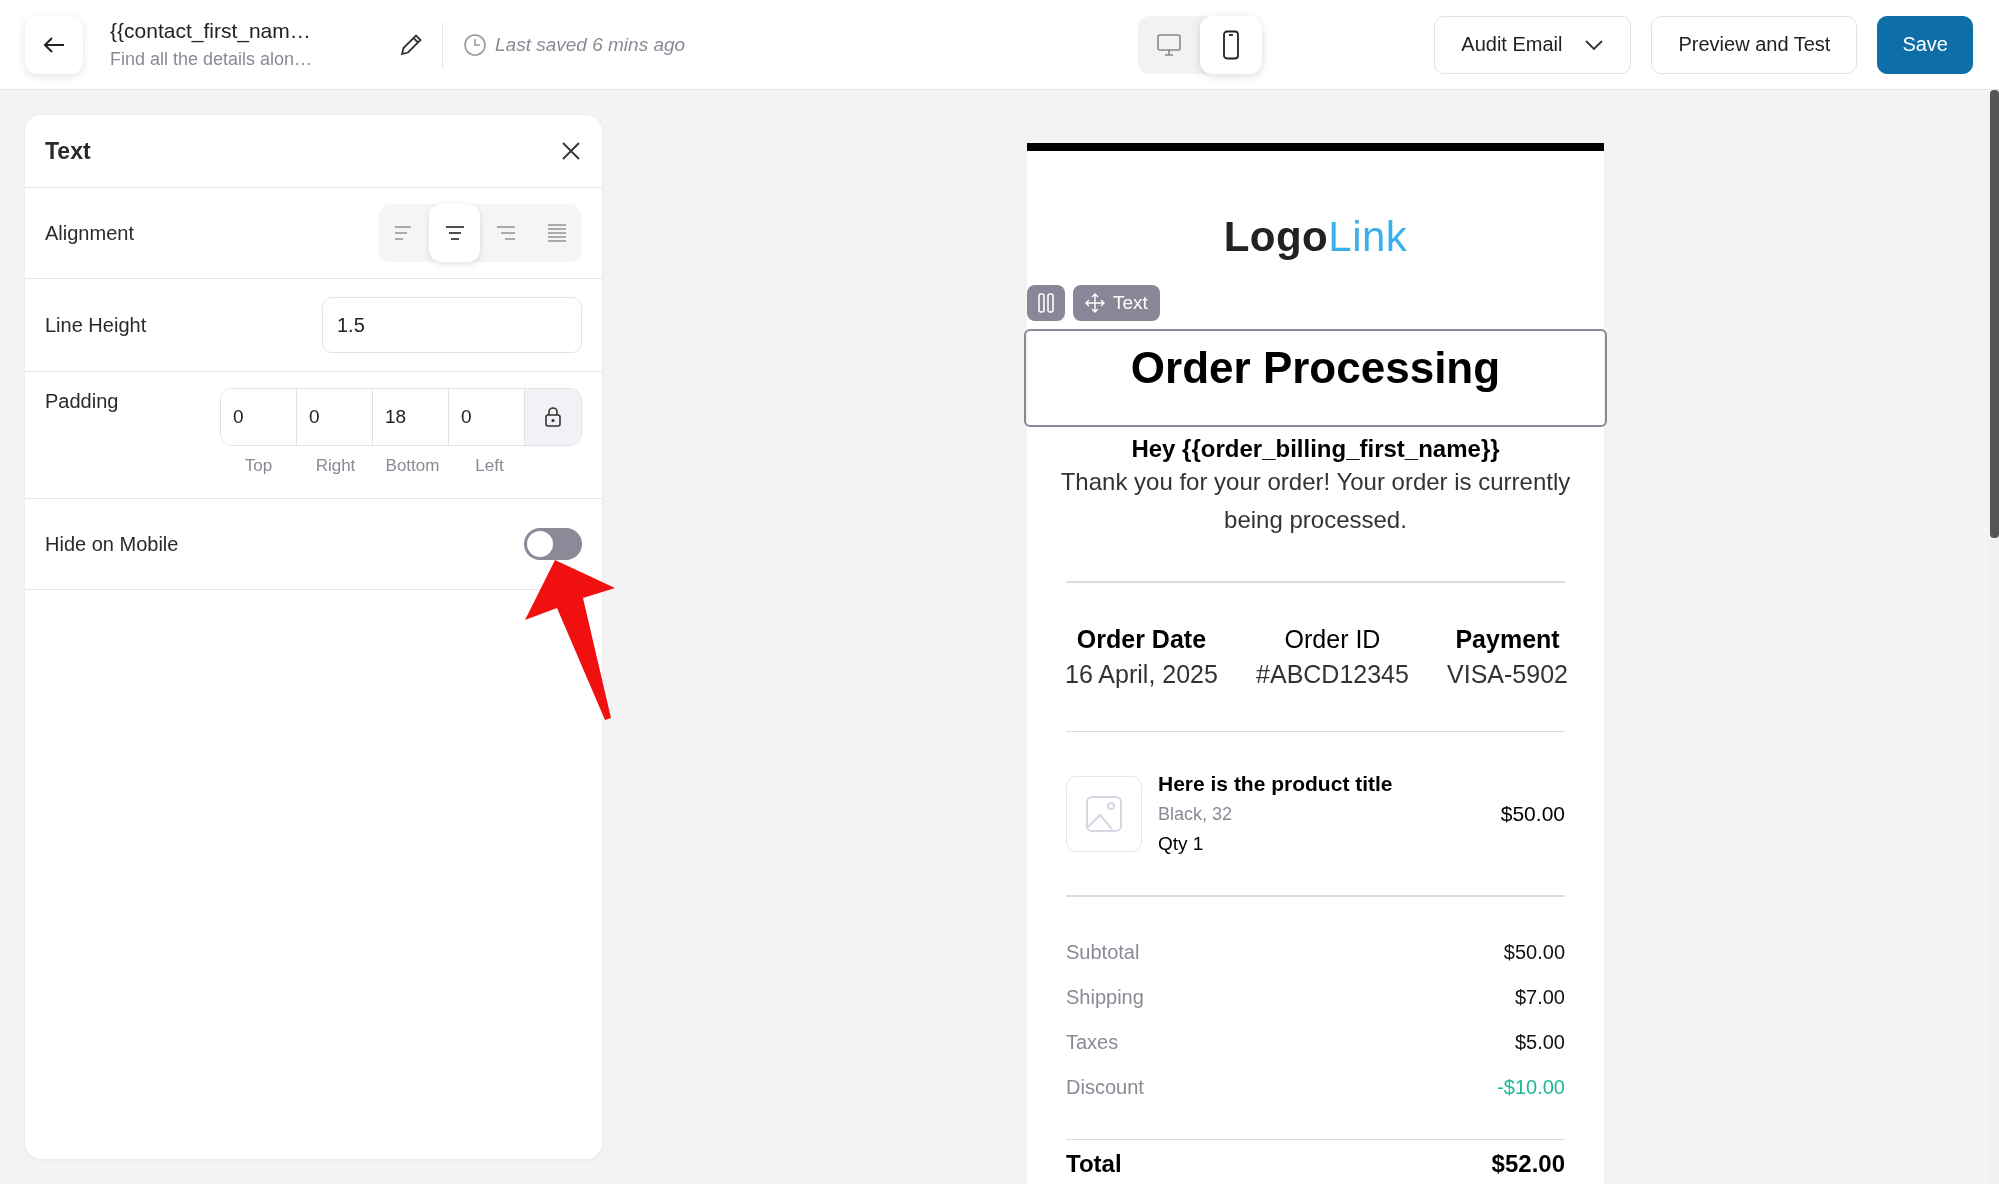 The image size is (1999, 1184). I want to click on line-height-label: Line Height, so click(96, 325).